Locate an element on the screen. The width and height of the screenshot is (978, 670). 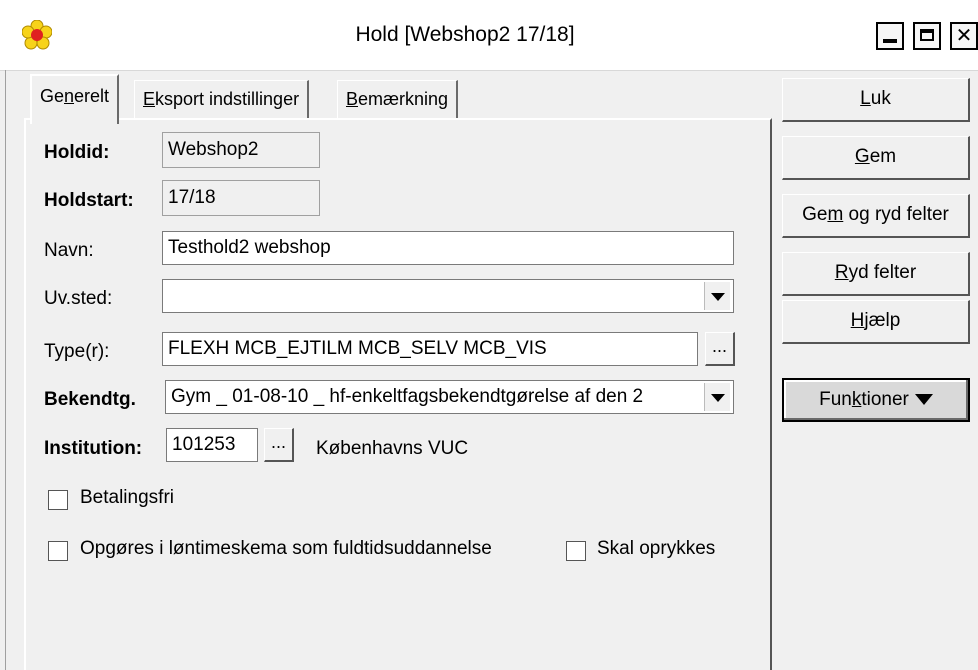
tab-label-part: Ge is located at coordinates (52, 96).